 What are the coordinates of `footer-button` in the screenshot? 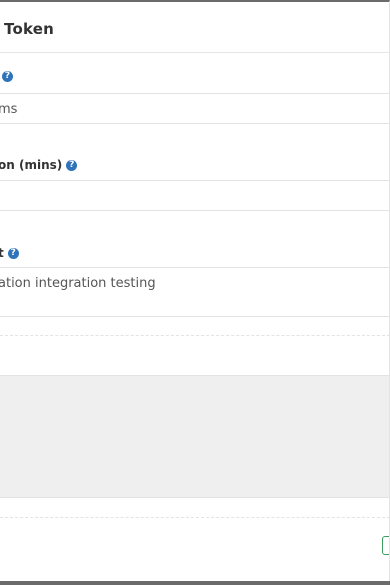 It's located at (385, 545).